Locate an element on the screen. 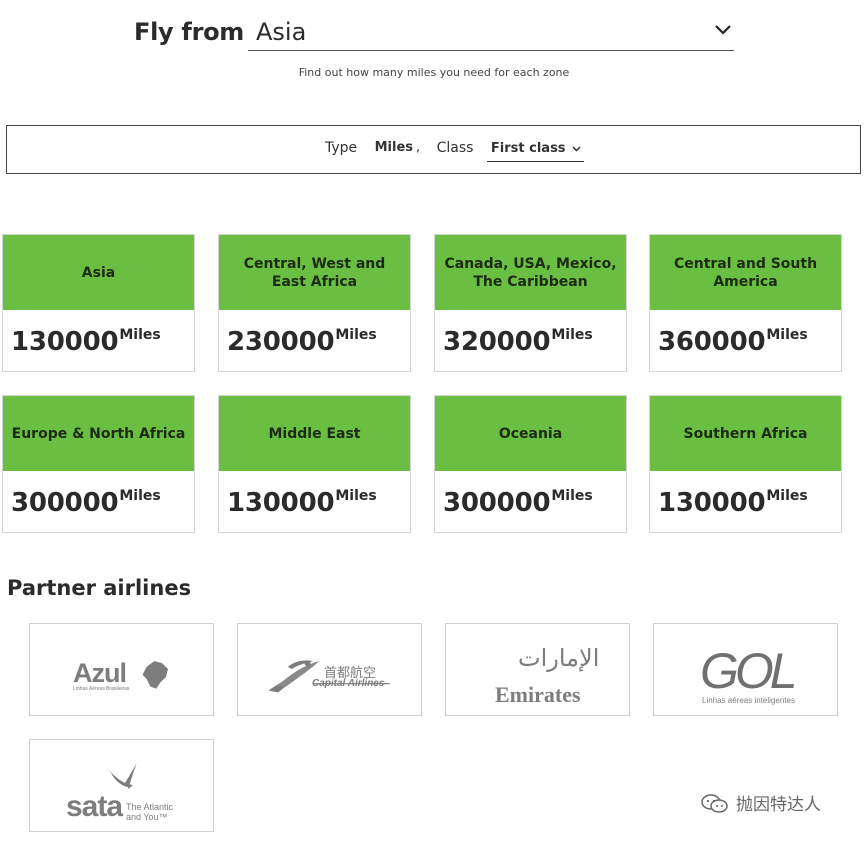 This screenshot has width=868, height=841. zone-name: Asia is located at coordinates (98, 272).